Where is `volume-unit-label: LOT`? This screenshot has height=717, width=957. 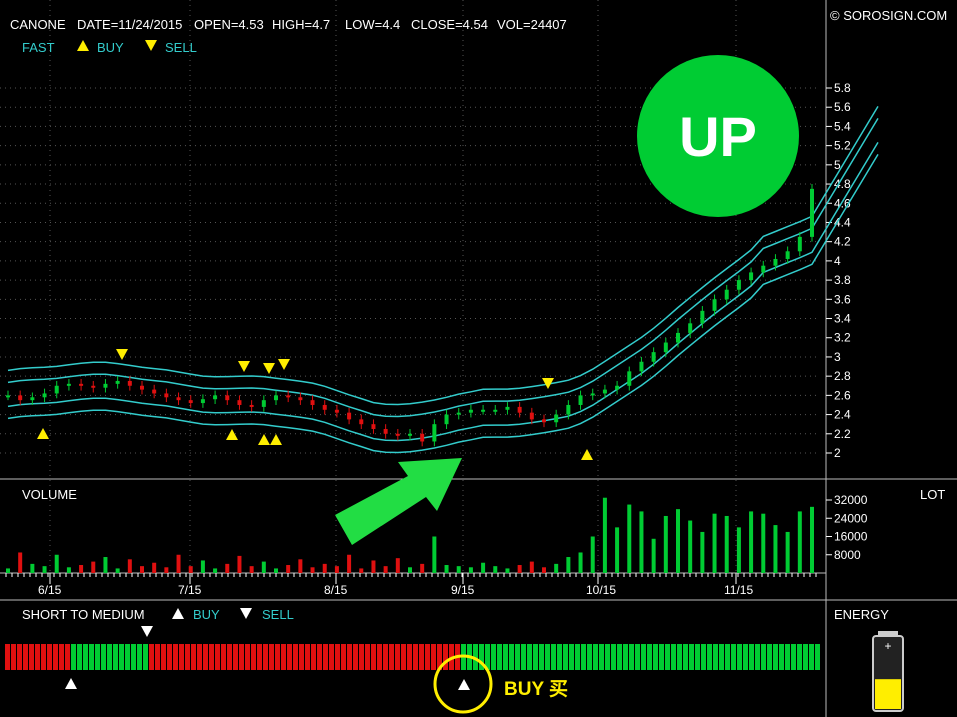
volume-unit-label: LOT is located at coordinates (932, 494).